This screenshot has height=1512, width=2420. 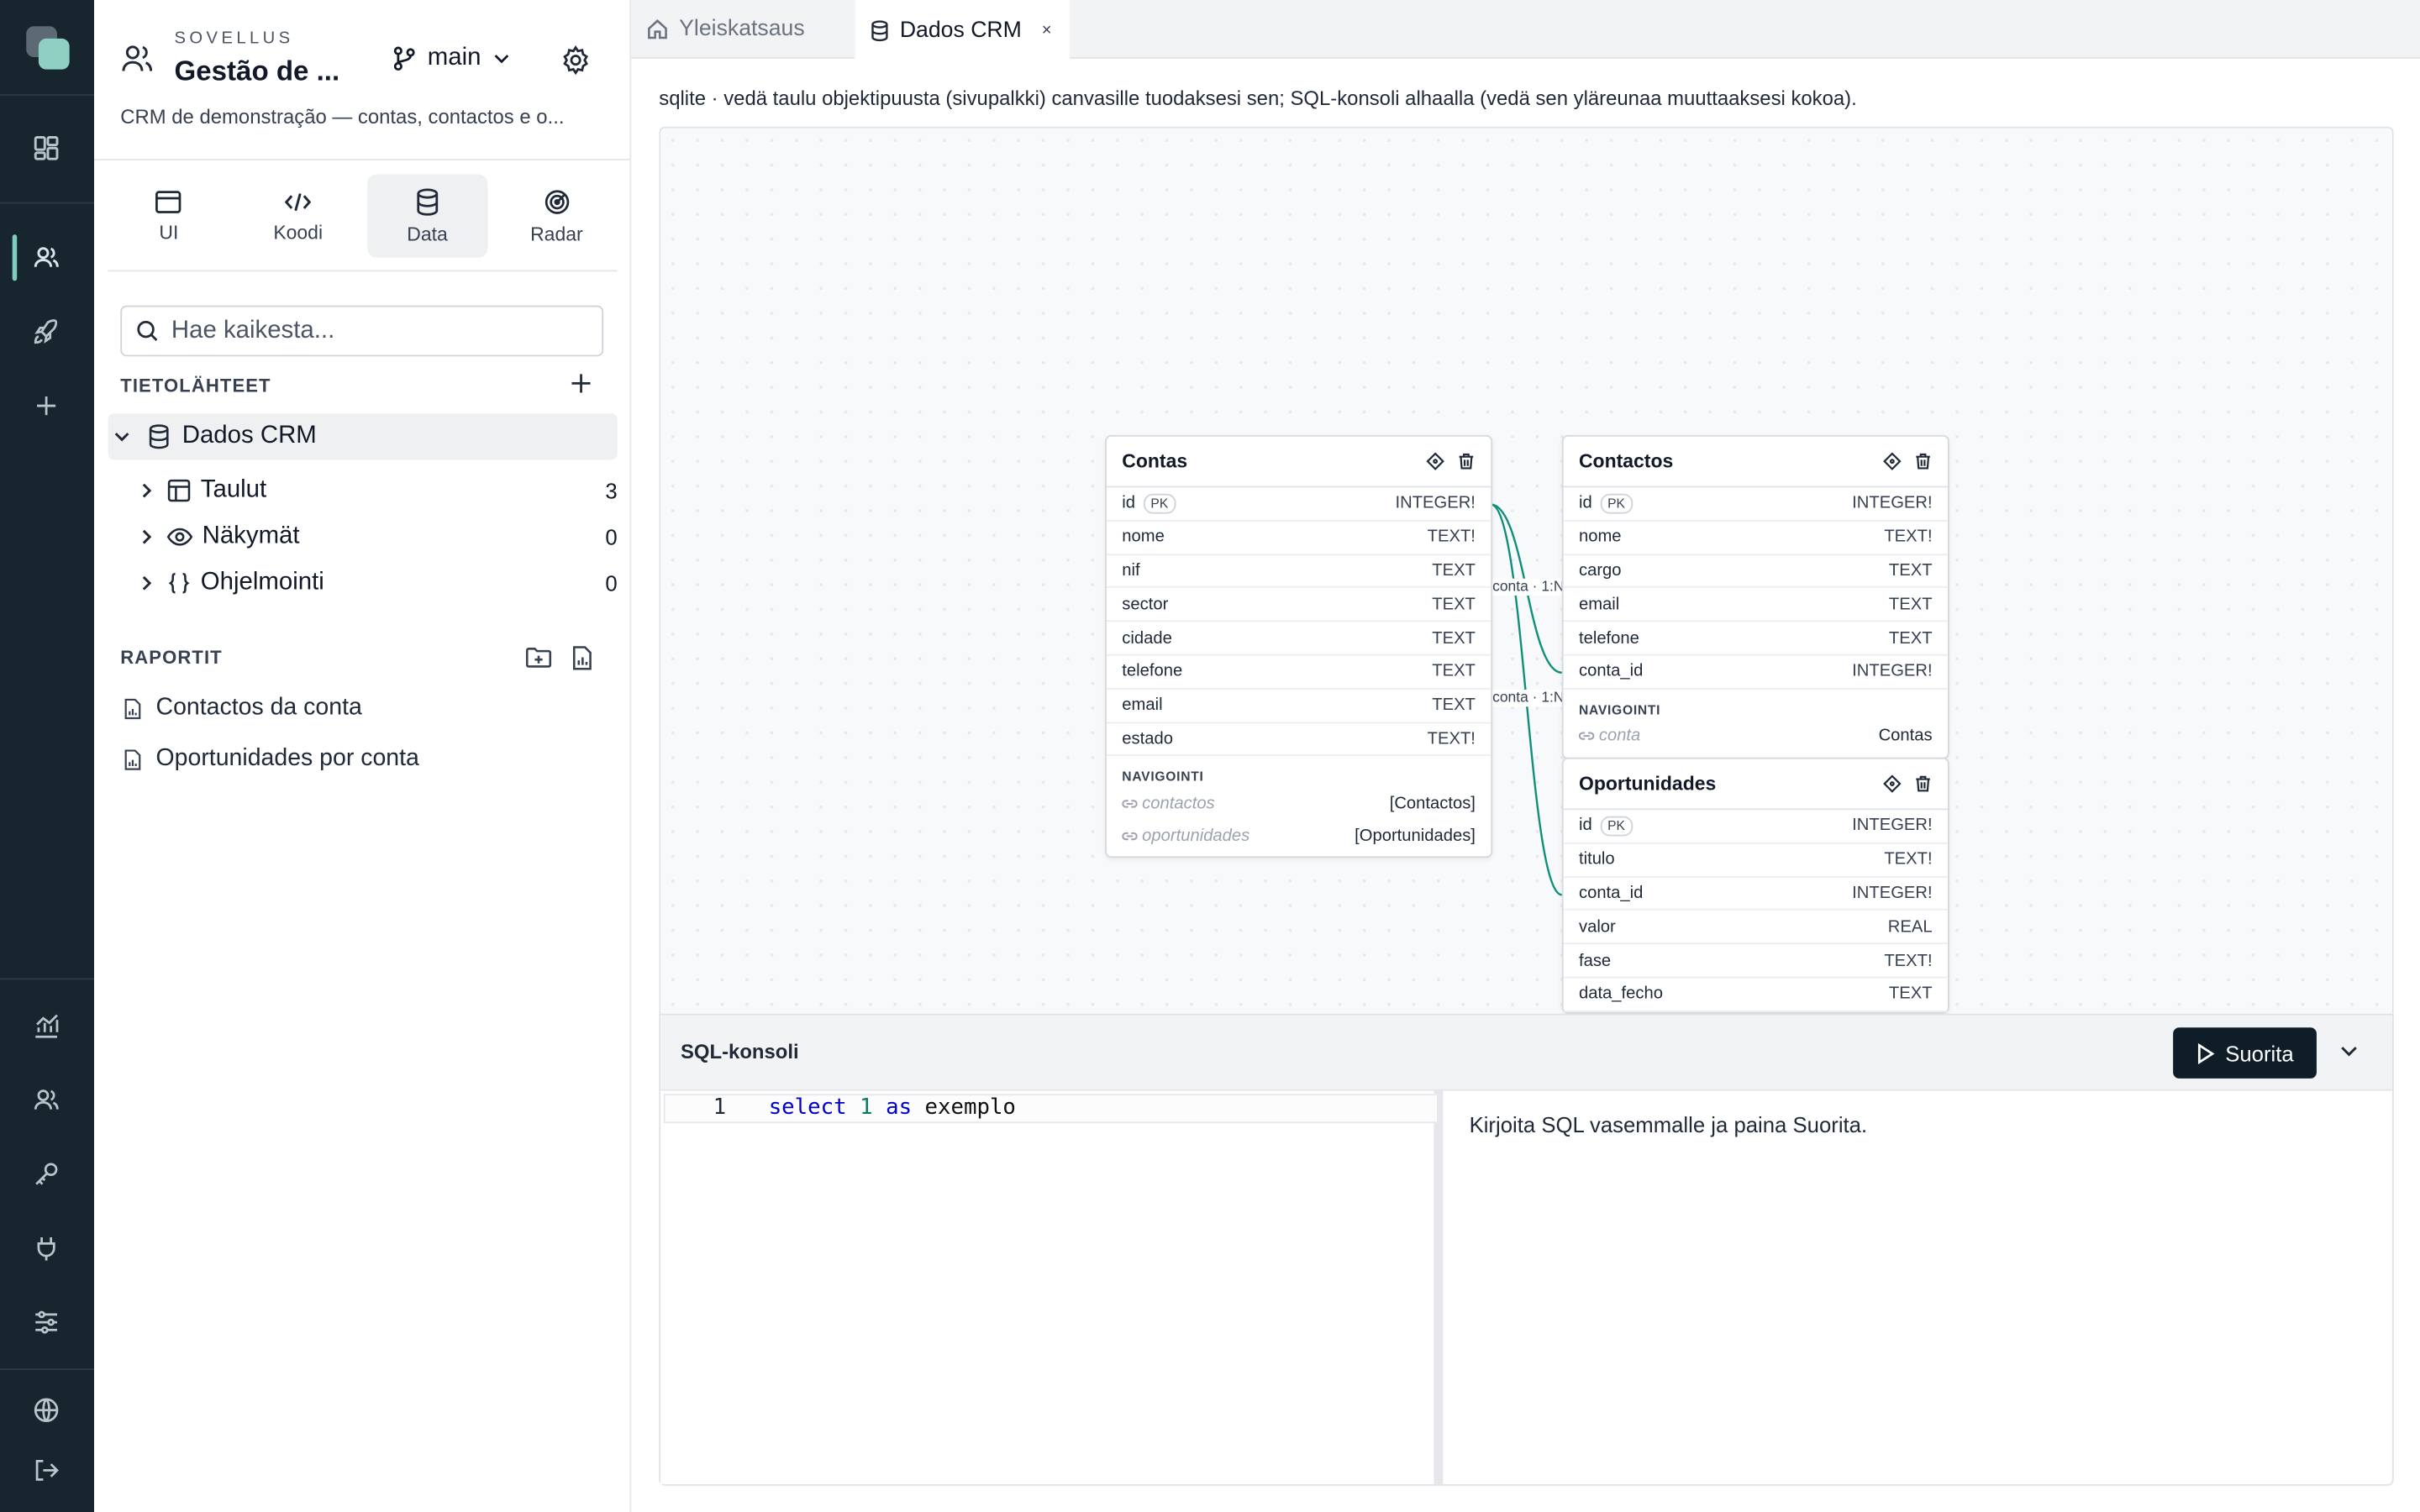 I want to click on mode-data: Data, so click(x=427, y=216).